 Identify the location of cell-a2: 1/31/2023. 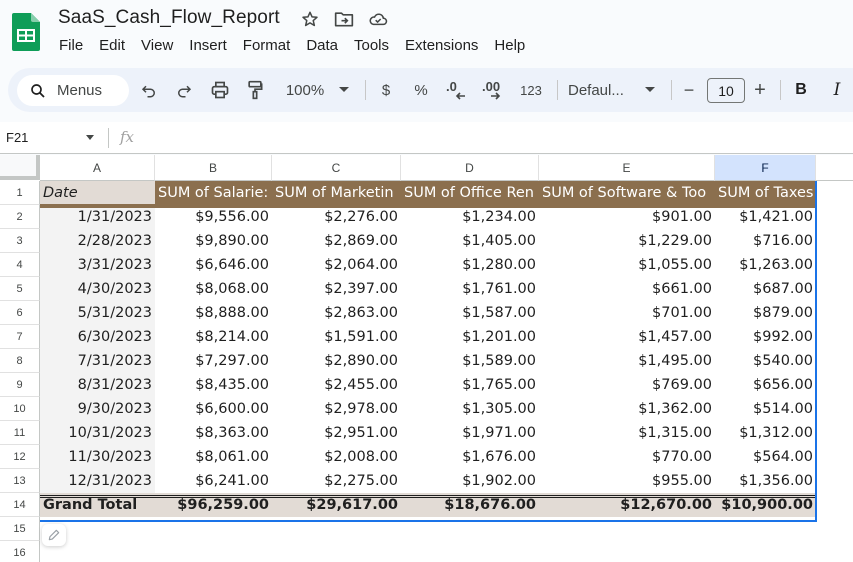
(97, 217).